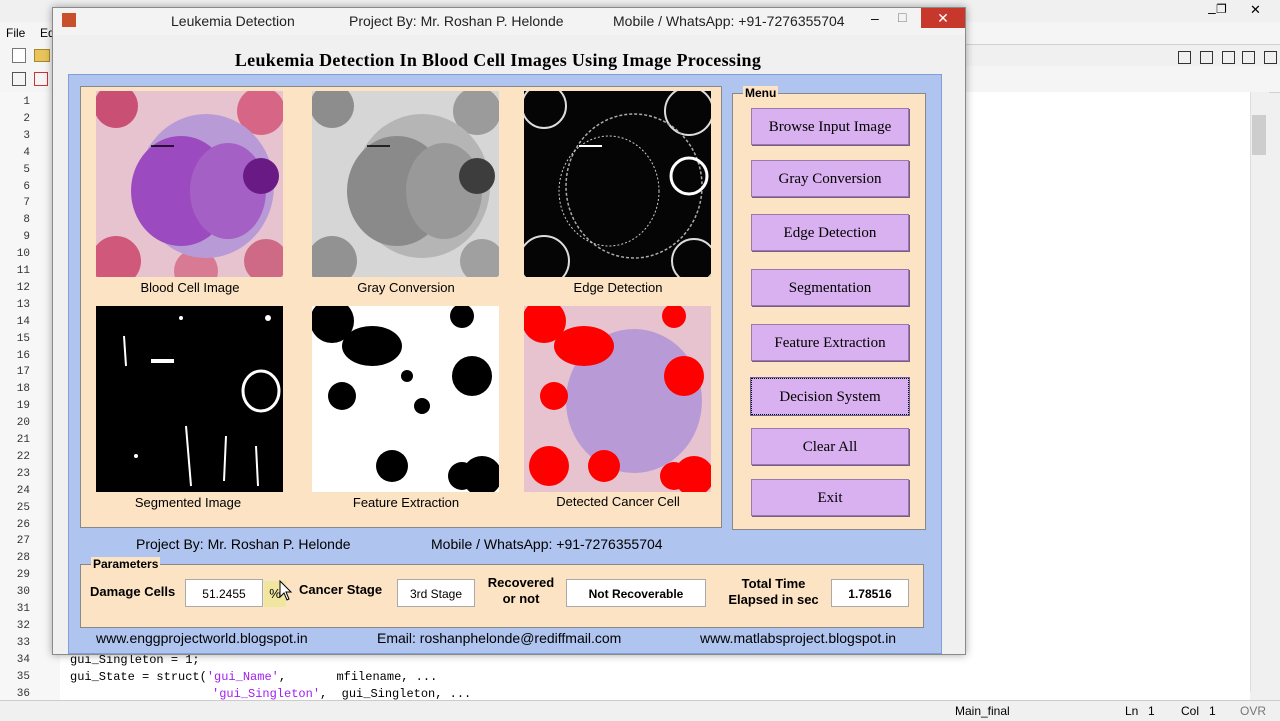 This screenshot has height=721, width=1280. What do you see at coordinates (126, 564) in the screenshot?
I see `parameters-label: Parameters` at bounding box center [126, 564].